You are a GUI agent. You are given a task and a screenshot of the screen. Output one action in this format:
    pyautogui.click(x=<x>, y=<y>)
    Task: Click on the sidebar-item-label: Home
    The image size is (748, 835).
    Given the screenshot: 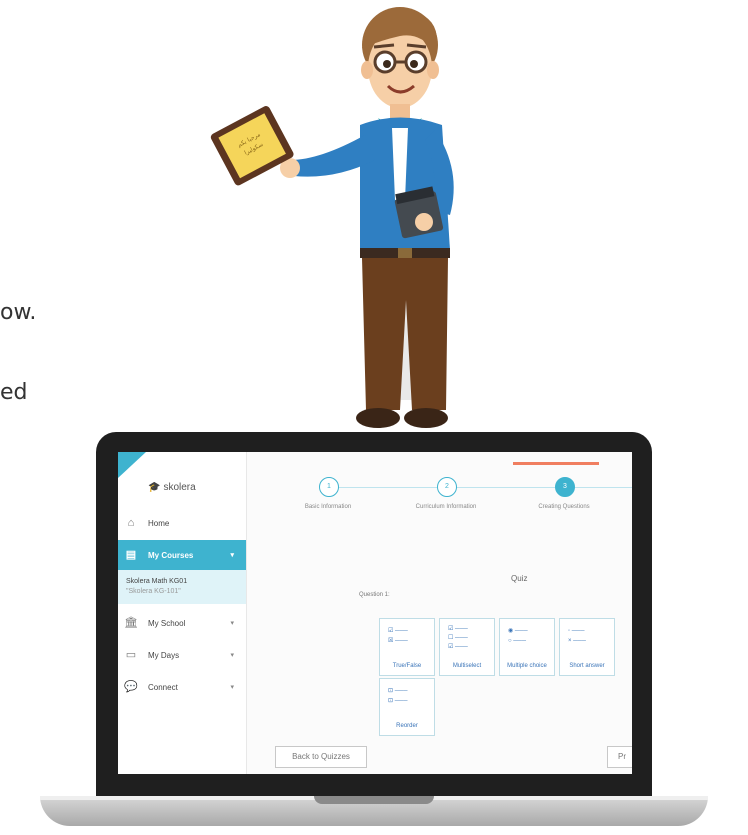 What is the action you would take?
    pyautogui.click(x=159, y=523)
    